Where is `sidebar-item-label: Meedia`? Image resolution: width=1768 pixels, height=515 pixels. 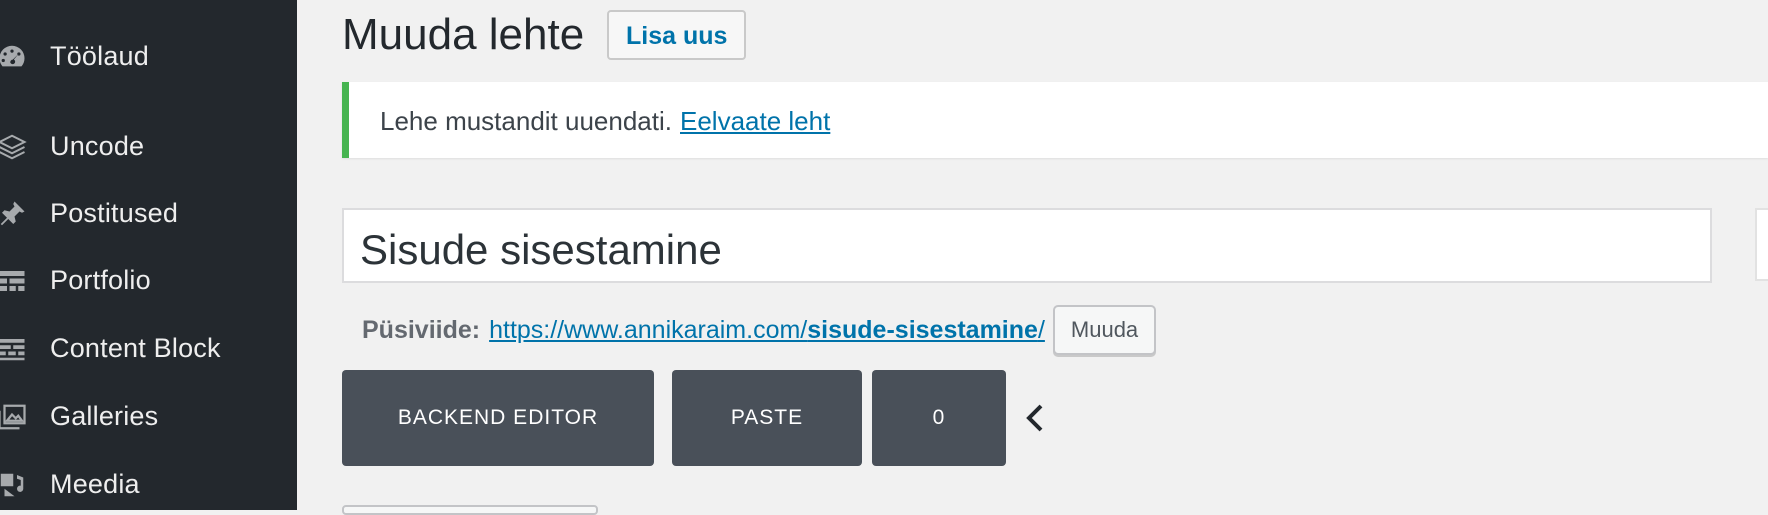
sidebar-item-label: Meedia is located at coordinates (95, 483).